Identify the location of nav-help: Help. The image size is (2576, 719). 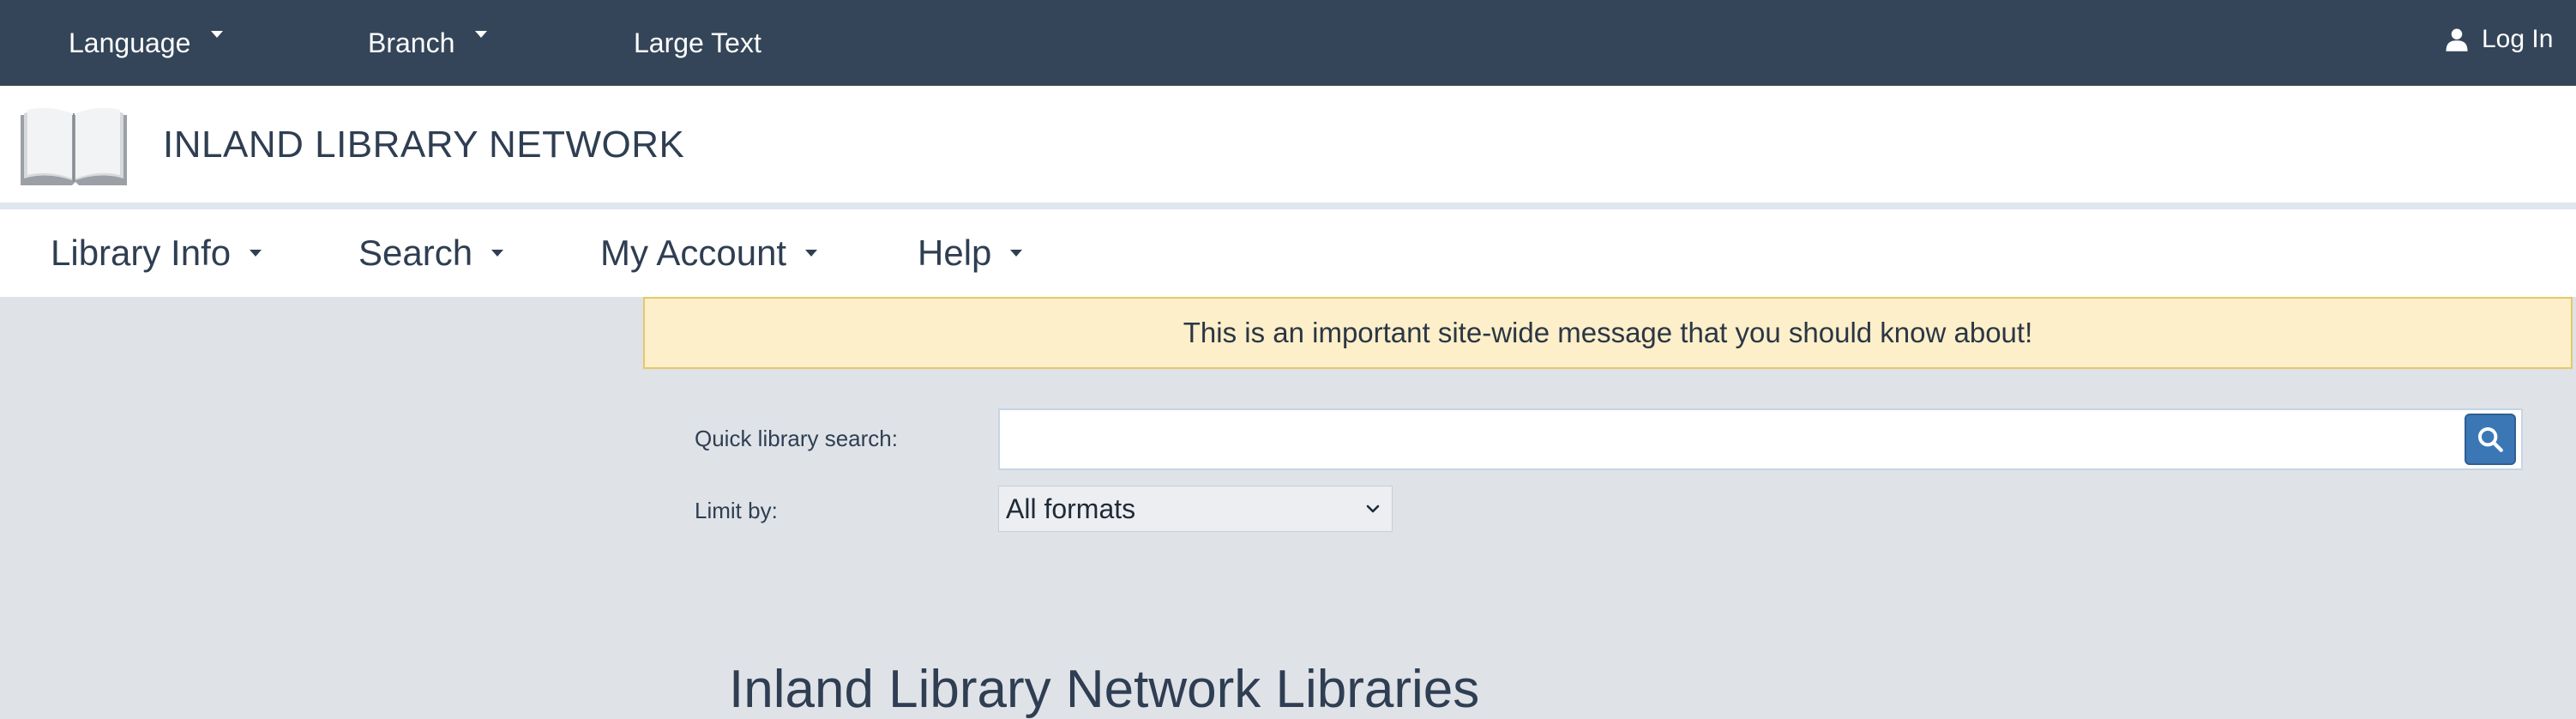
(970, 253).